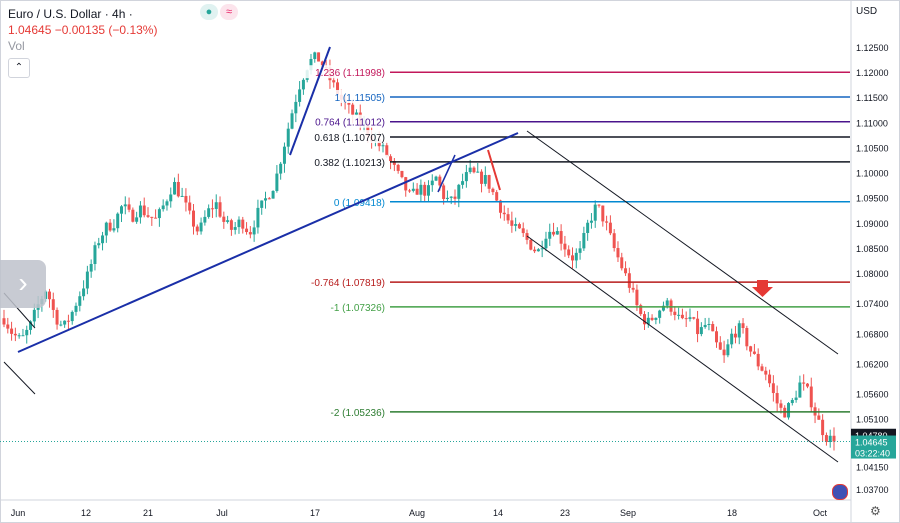 This screenshot has height=523, width=900. I want to click on price-tag-label: 03:22:40, so click(872, 454).